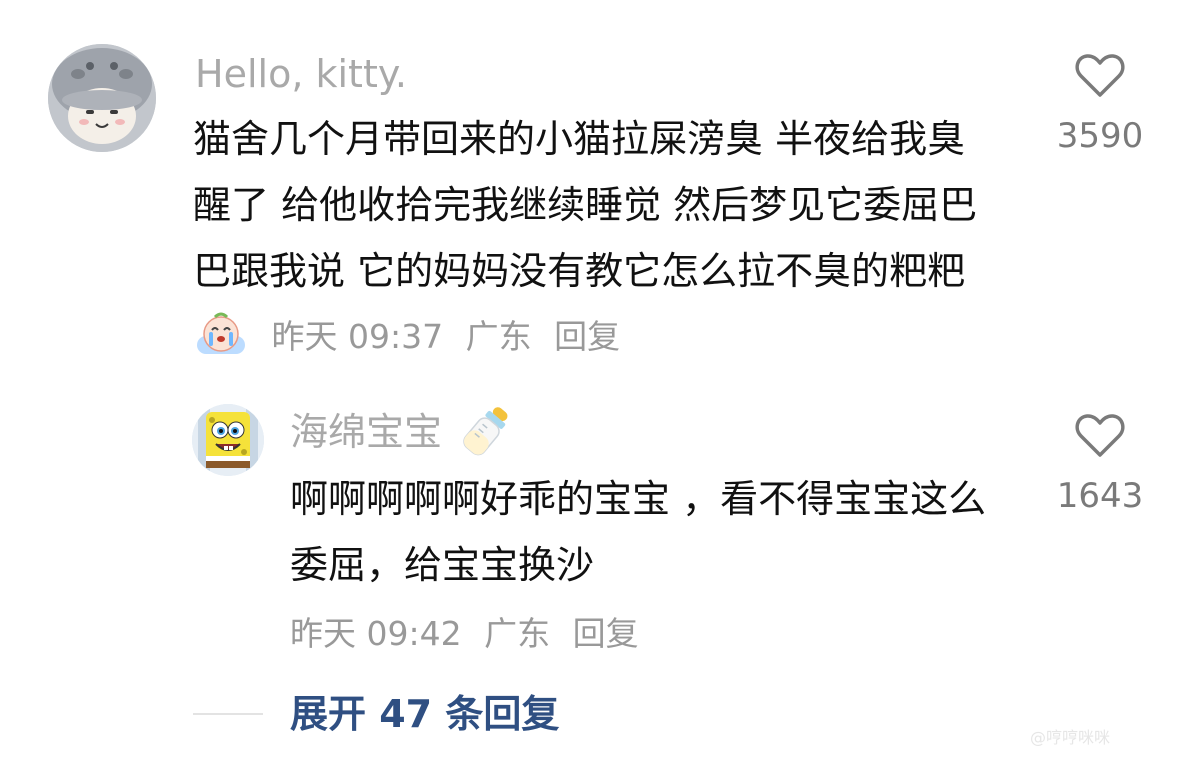  I want to click on comment-meta: 昨天 09:37 广东 回复, so click(441, 336).